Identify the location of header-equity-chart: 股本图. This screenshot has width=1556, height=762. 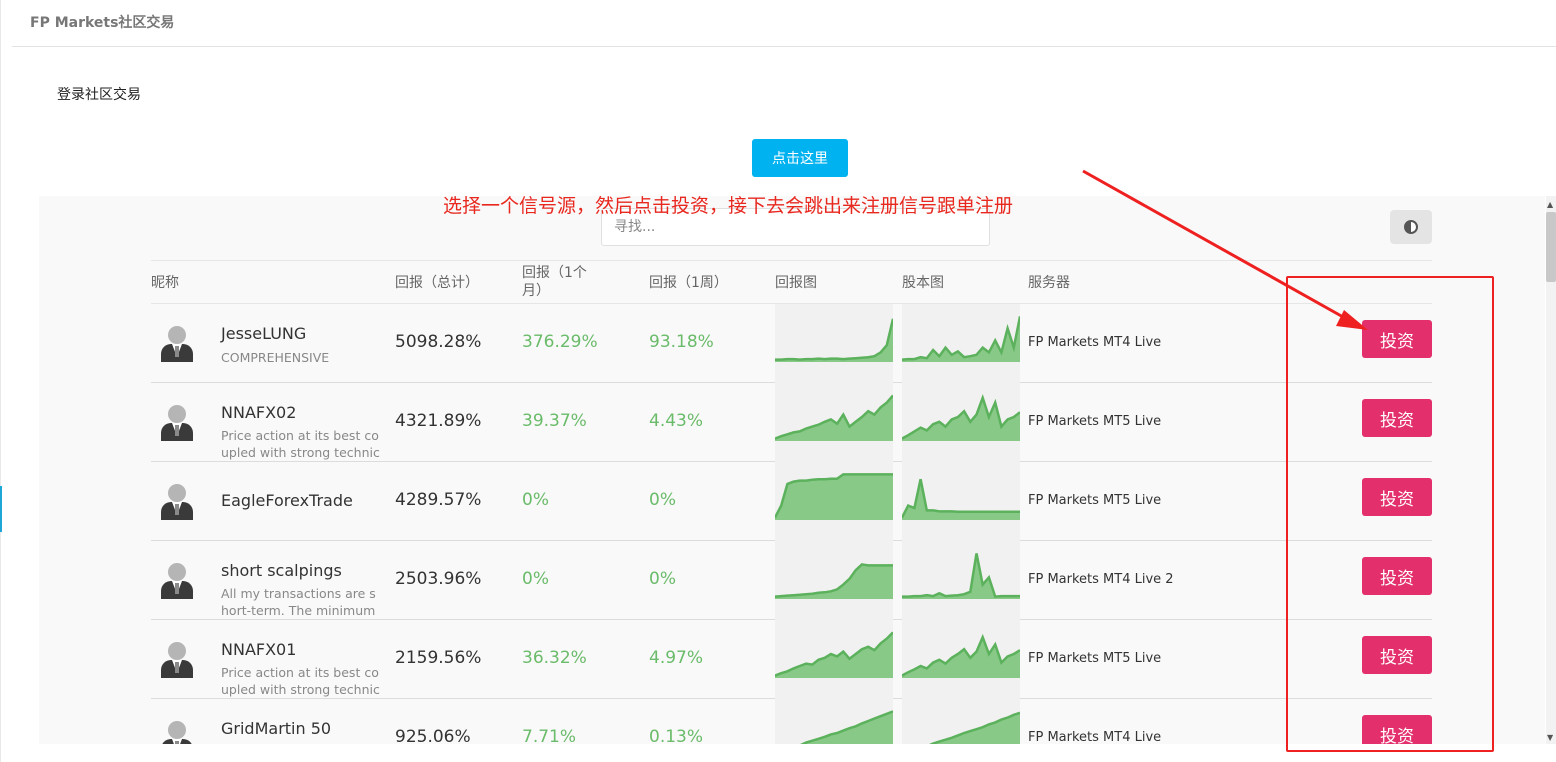
(923, 283).